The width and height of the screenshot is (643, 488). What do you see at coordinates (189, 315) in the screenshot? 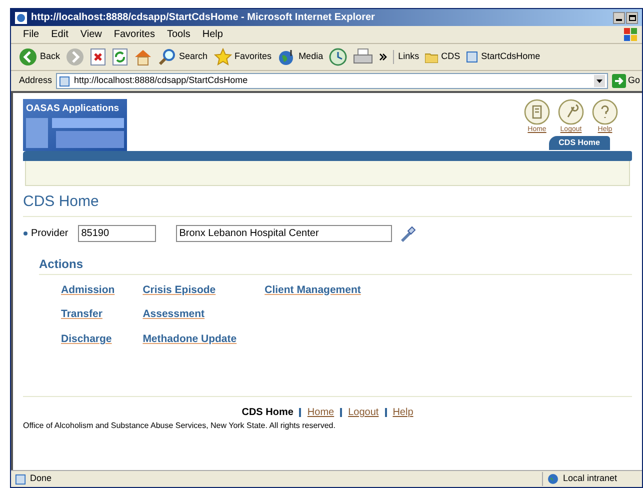
I see `action-link: Assessment` at bounding box center [189, 315].